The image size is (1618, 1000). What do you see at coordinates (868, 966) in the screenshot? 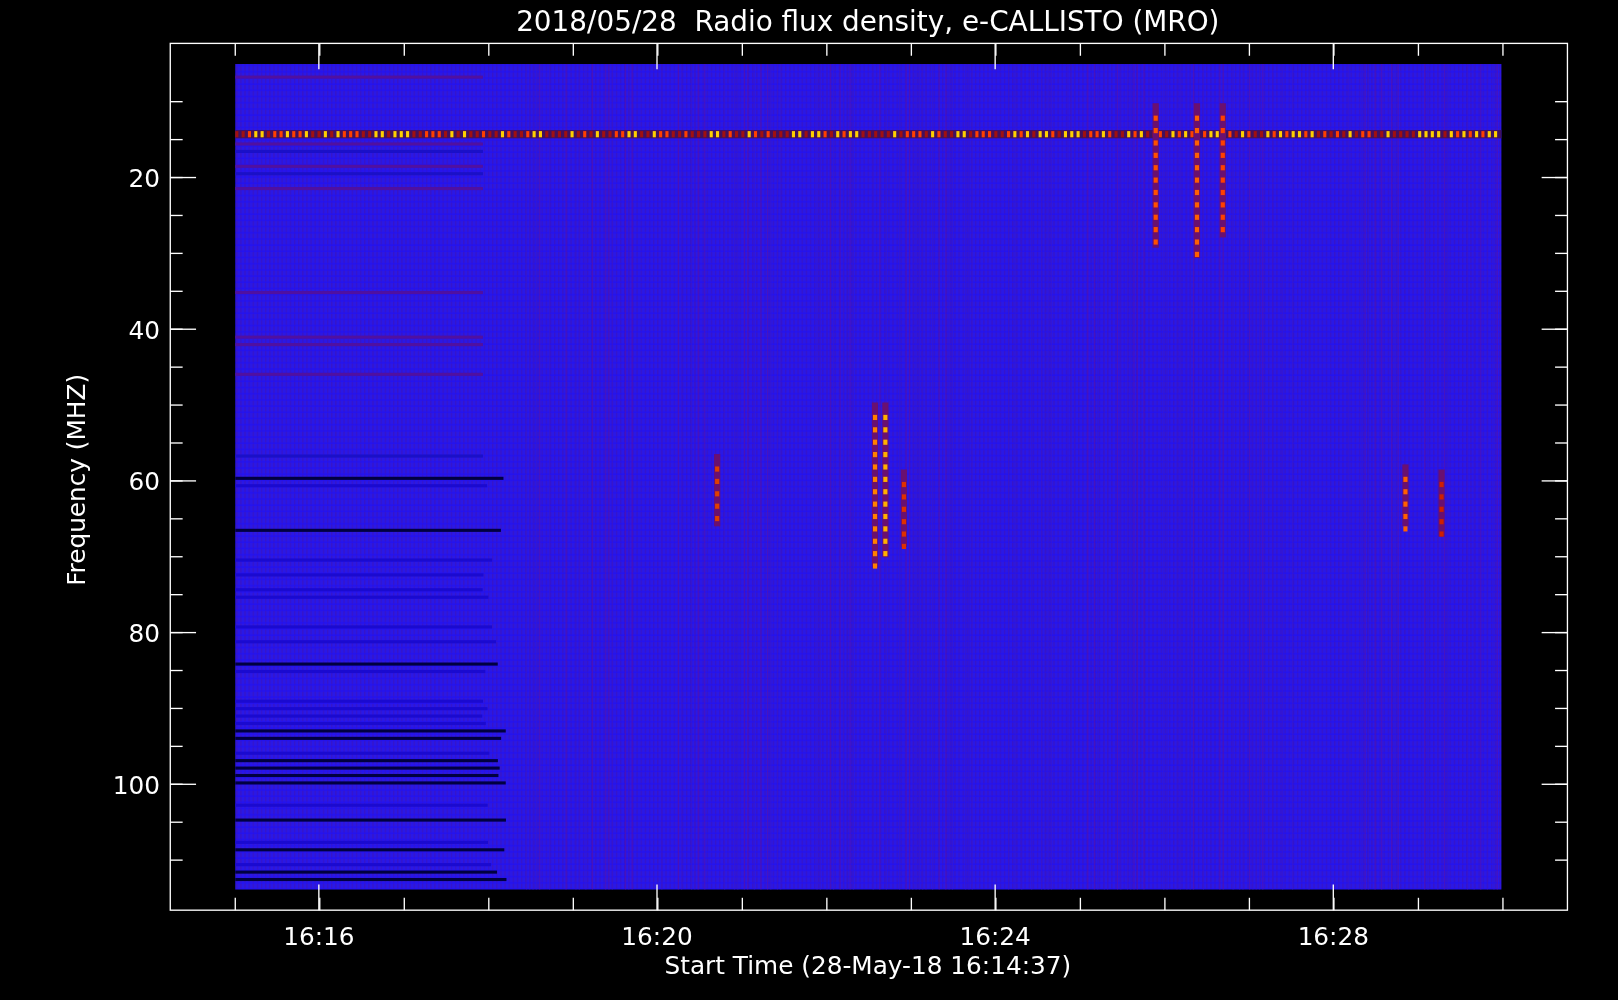
I see `x-axis-label: Start Time (28-May-18 16:14:37)` at bounding box center [868, 966].